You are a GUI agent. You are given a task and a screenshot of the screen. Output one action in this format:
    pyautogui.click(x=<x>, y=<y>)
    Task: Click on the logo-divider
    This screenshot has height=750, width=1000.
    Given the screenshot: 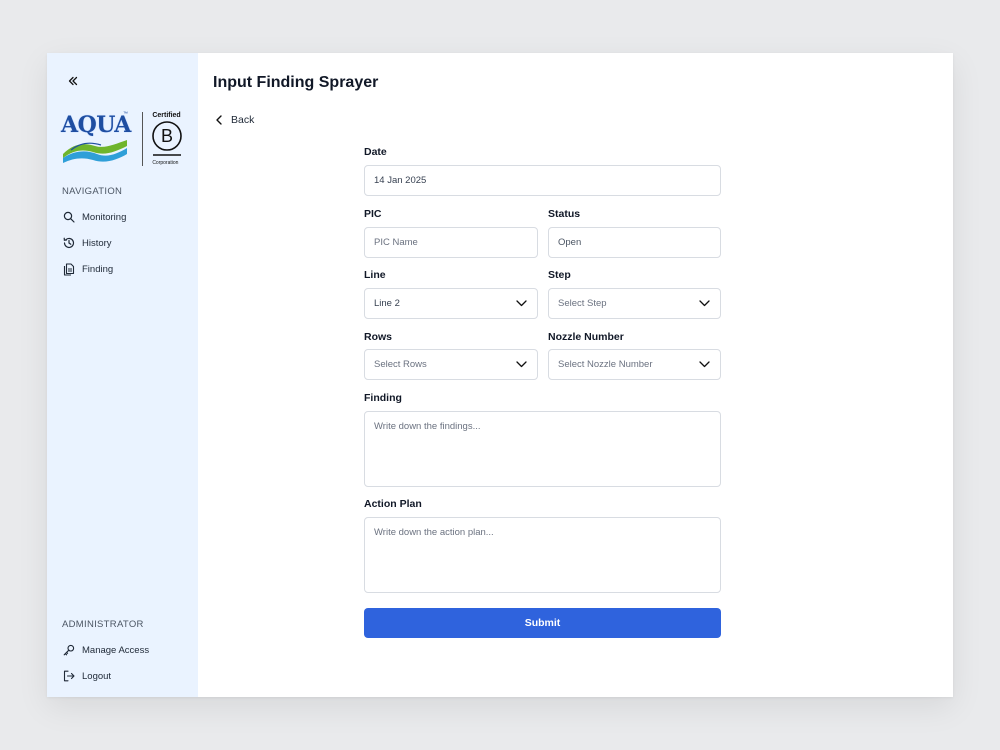 What is the action you would take?
    pyautogui.click(x=143, y=139)
    